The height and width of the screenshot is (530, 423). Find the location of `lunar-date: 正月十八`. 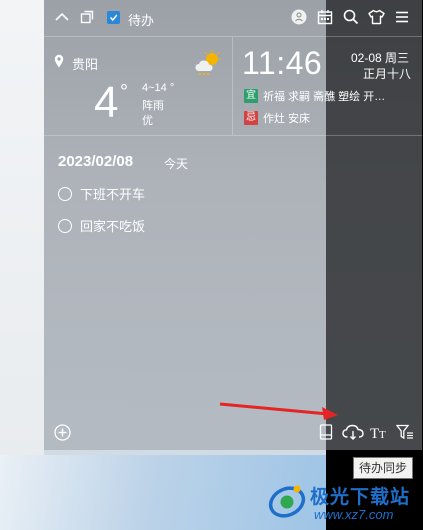

lunar-date: 正月十八 is located at coordinates (387, 74).